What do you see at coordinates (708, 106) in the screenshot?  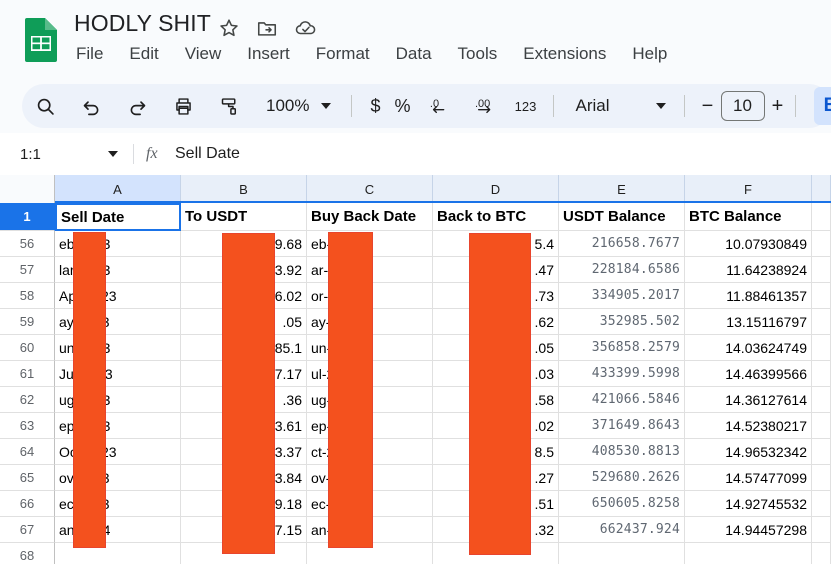 I see `decrease-font-size-button: −` at bounding box center [708, 106].